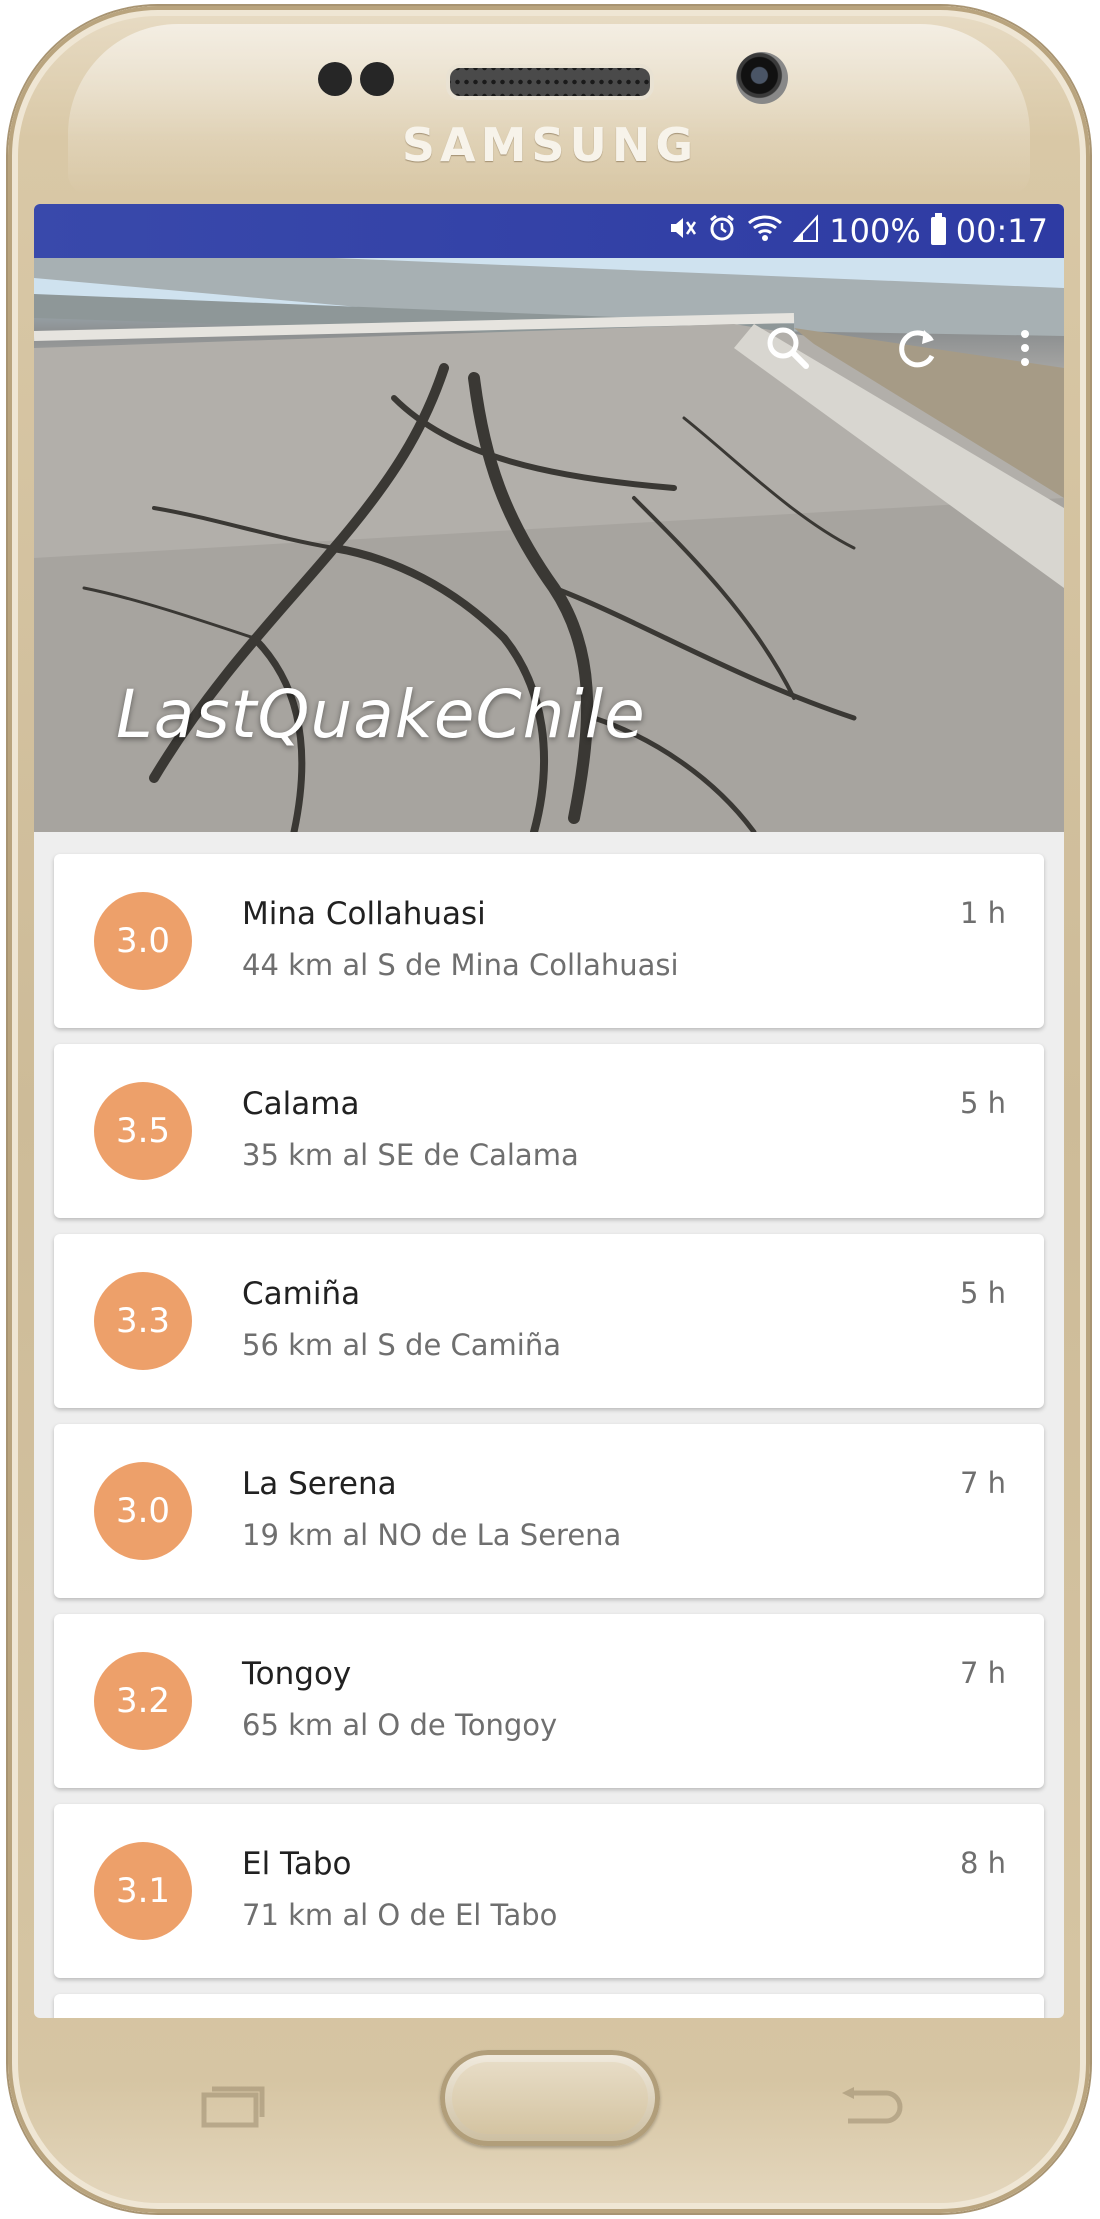  I want to click on back-key, so click(871, 2107).